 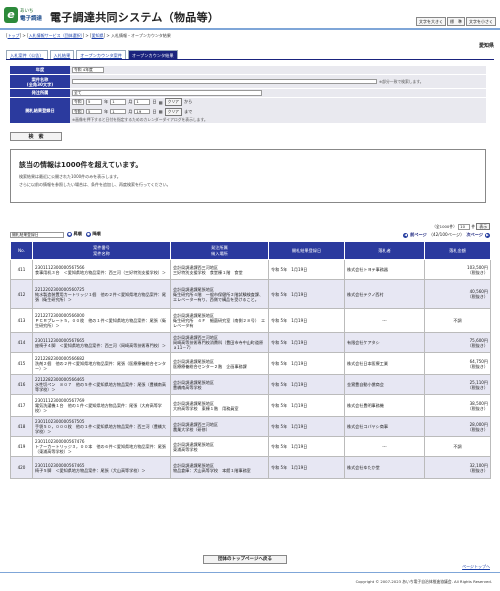 What do you see at coordinates (40, 70) in the screenshot?
I see `year-label: 年度` at bounding box center [40, 70].